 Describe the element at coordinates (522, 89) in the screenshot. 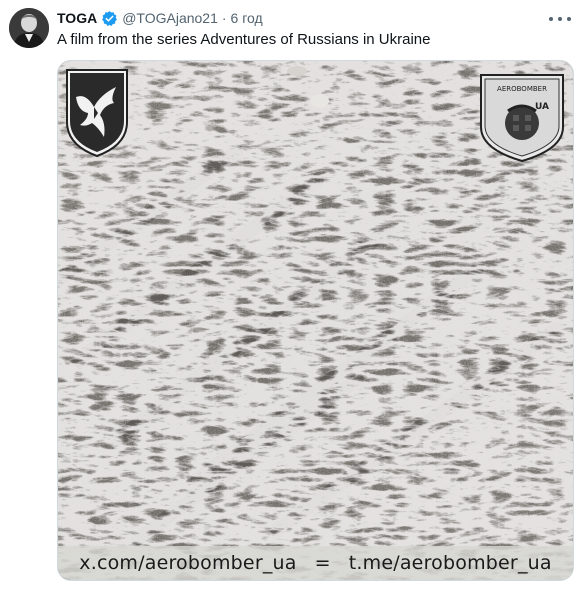

I see `logo-right-title: AEROBOMBER` at that location.